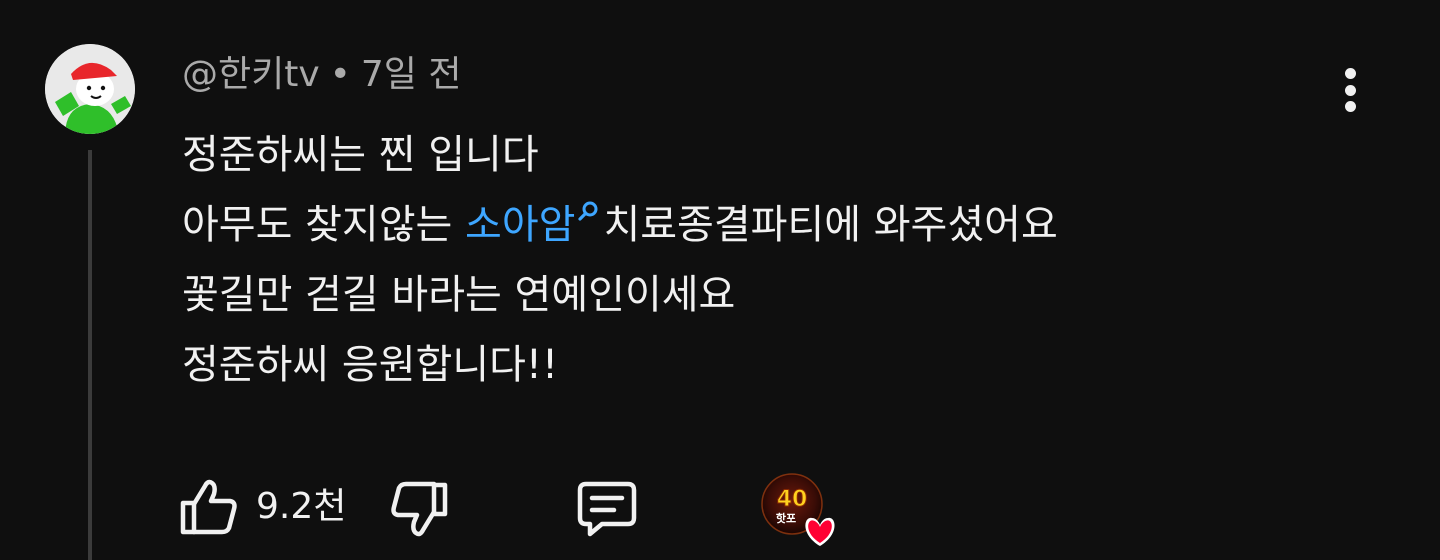  Describe the element at coordinates (792, 499) in the screenshot. I see `channel-badge-number: 40` at that location.